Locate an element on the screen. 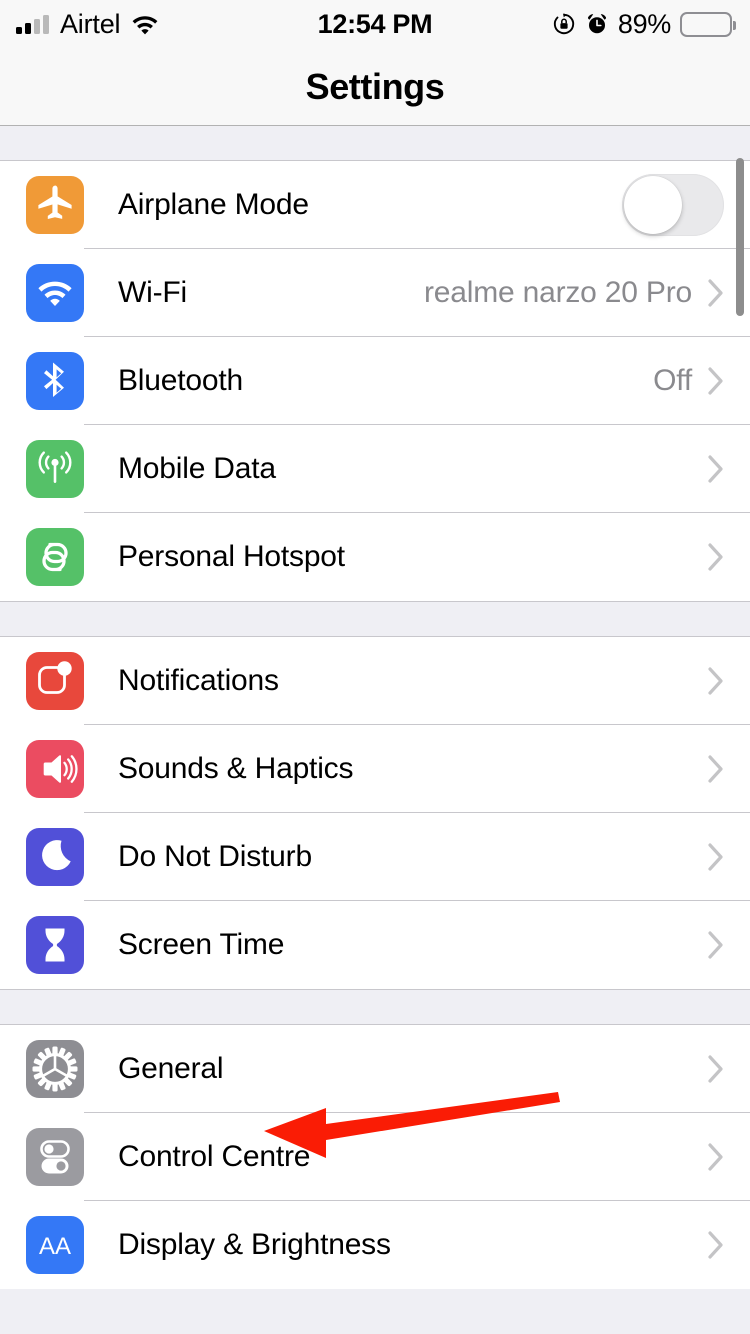 Image resolution: width=750 pixels, height=1334 pixels. settings-row-screen-time: Screen Time is located at coordinates (375, 945).